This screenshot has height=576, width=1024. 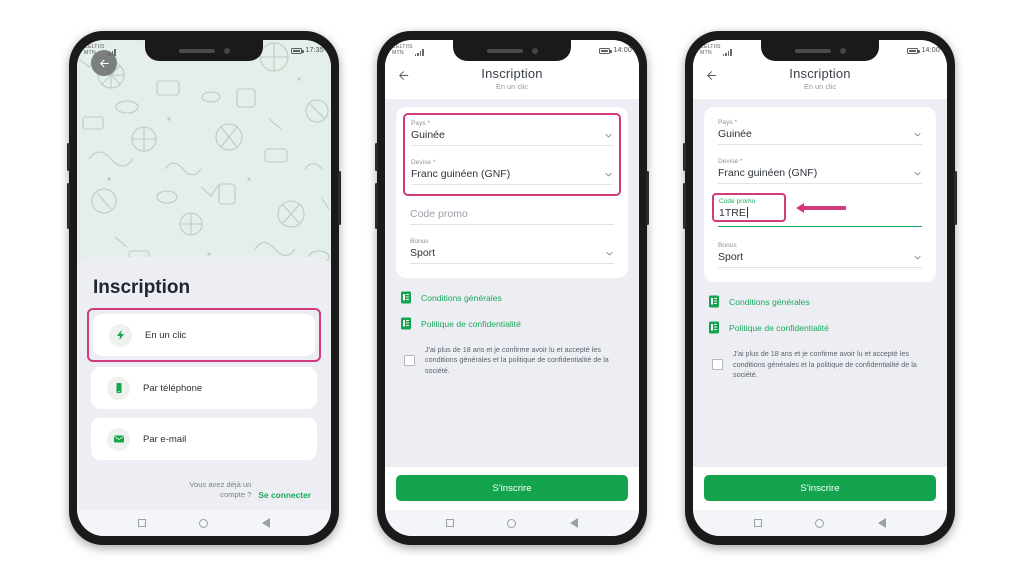 What do you see at coordinates (307, 50) in the screenshot?
I see `status-bar-right: 17:35` at bounding box center [307, 50].